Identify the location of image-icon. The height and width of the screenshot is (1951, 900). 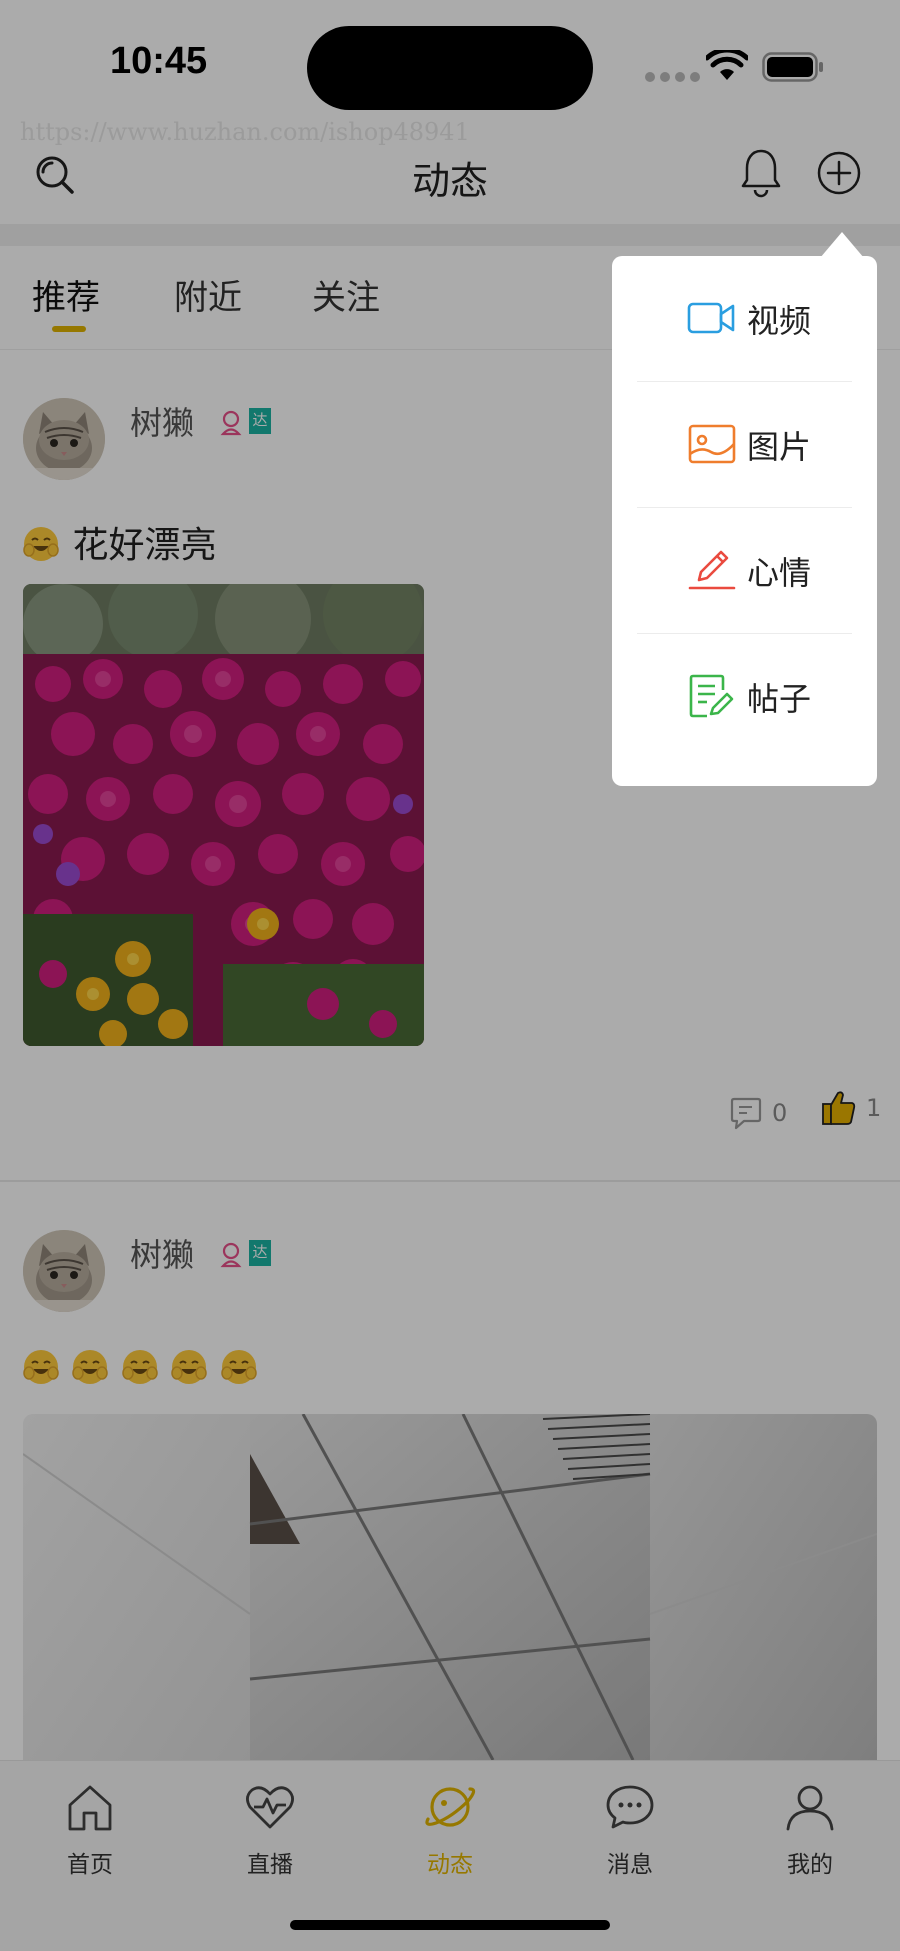
(712, 444).